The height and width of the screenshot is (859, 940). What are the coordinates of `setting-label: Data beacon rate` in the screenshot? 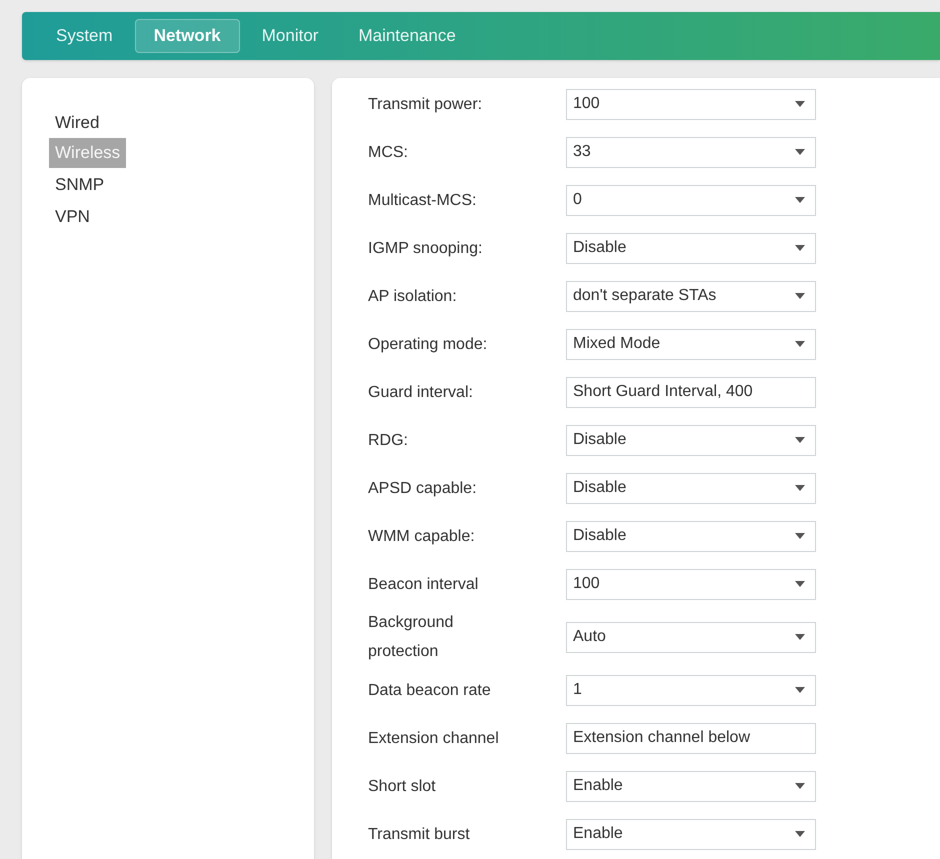 It's located at (430, 690).